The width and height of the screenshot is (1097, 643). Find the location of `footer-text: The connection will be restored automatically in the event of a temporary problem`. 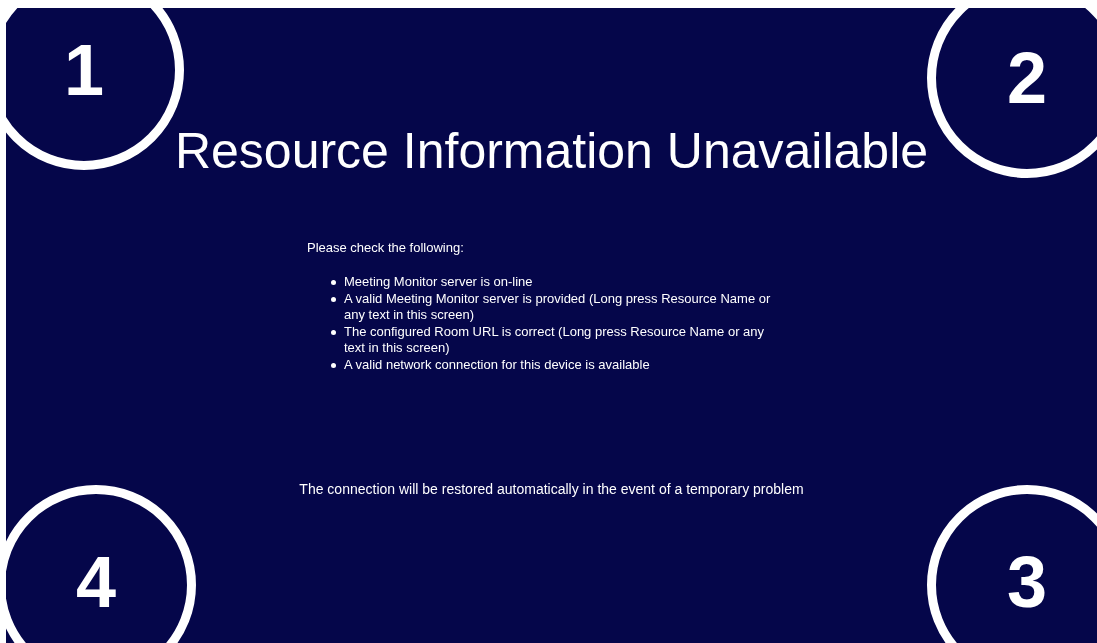

footer-text: The connection will be restored automatically in the event of a temporary problem is located at coordinates (551, 489).